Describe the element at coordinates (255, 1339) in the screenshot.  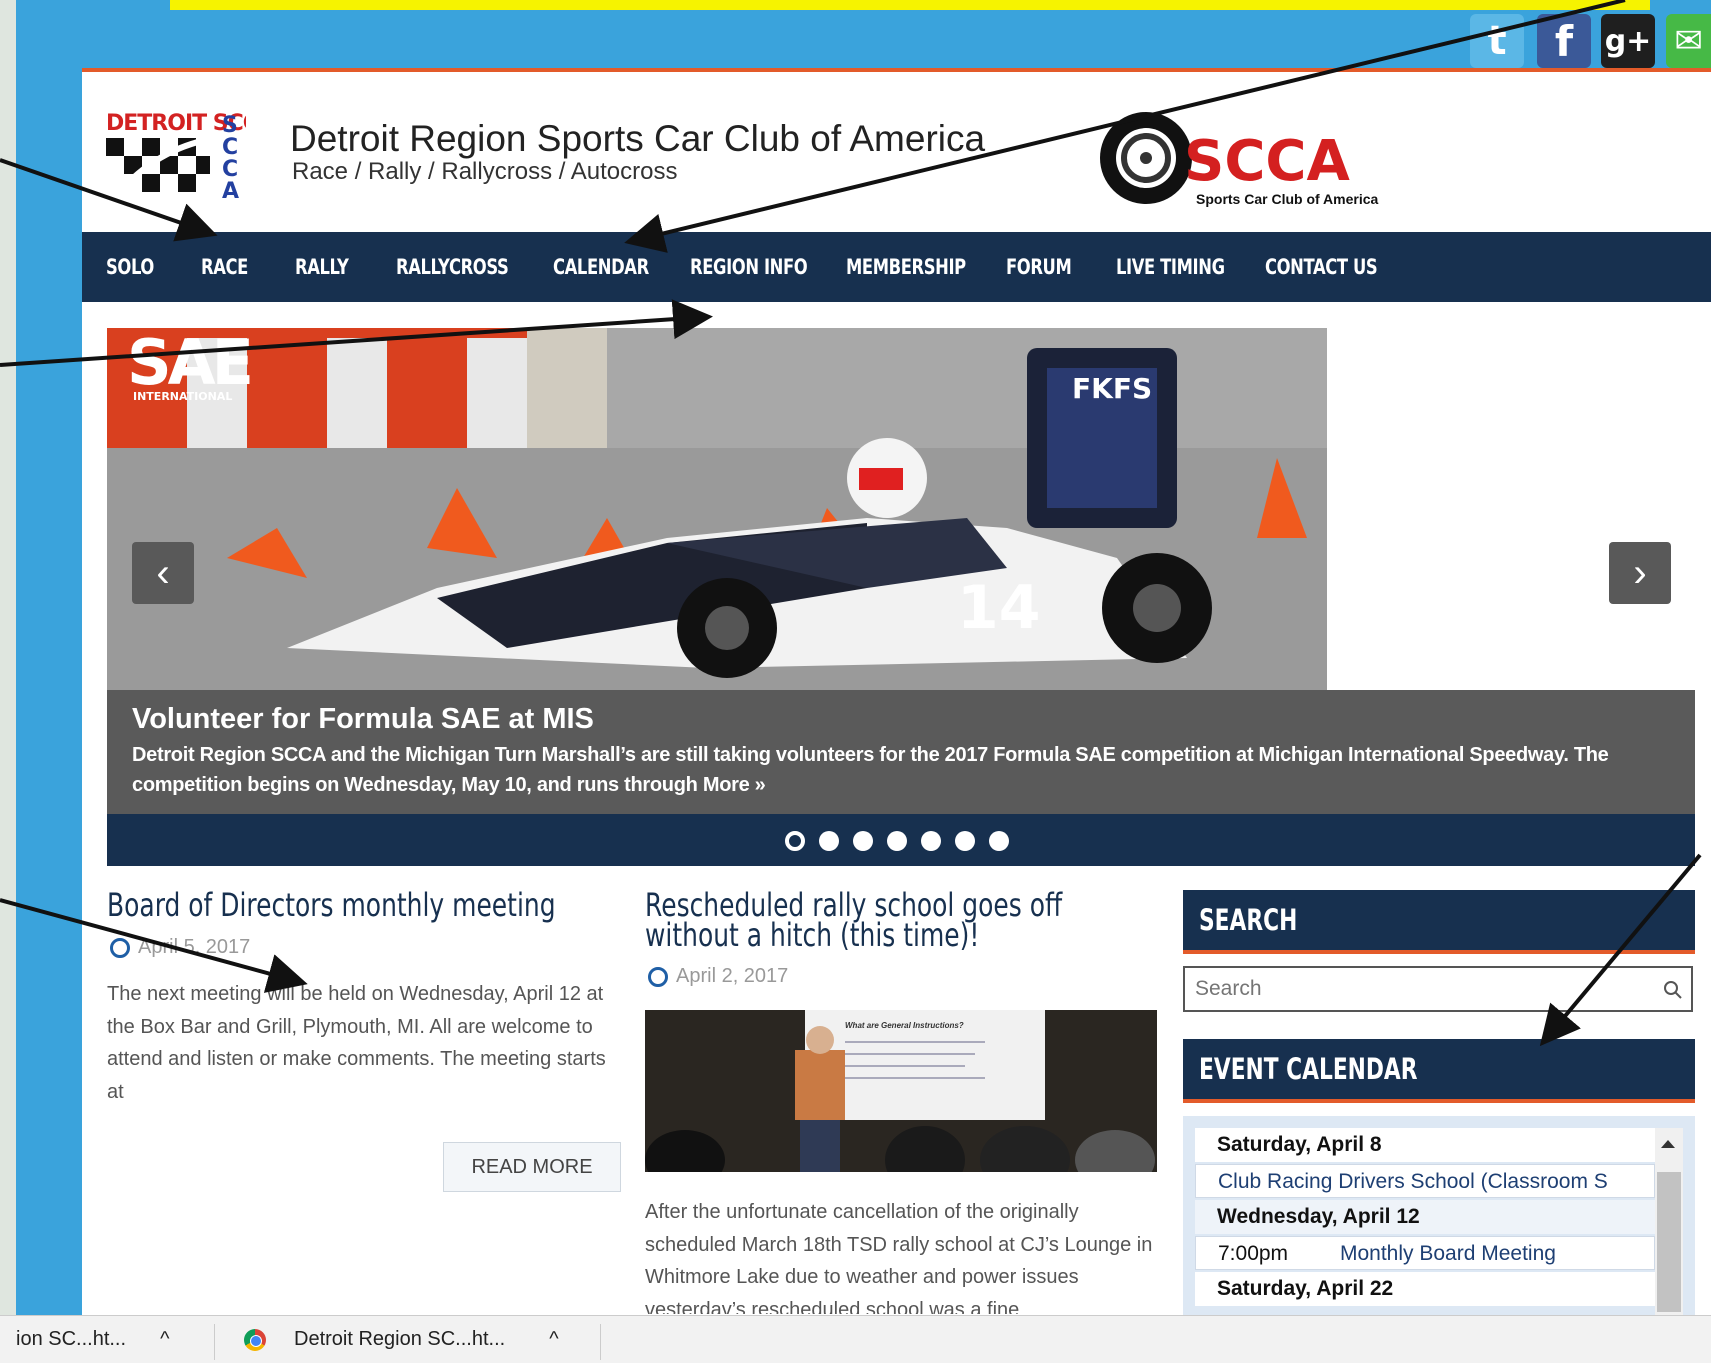
I see `chrome-icon` at that location.